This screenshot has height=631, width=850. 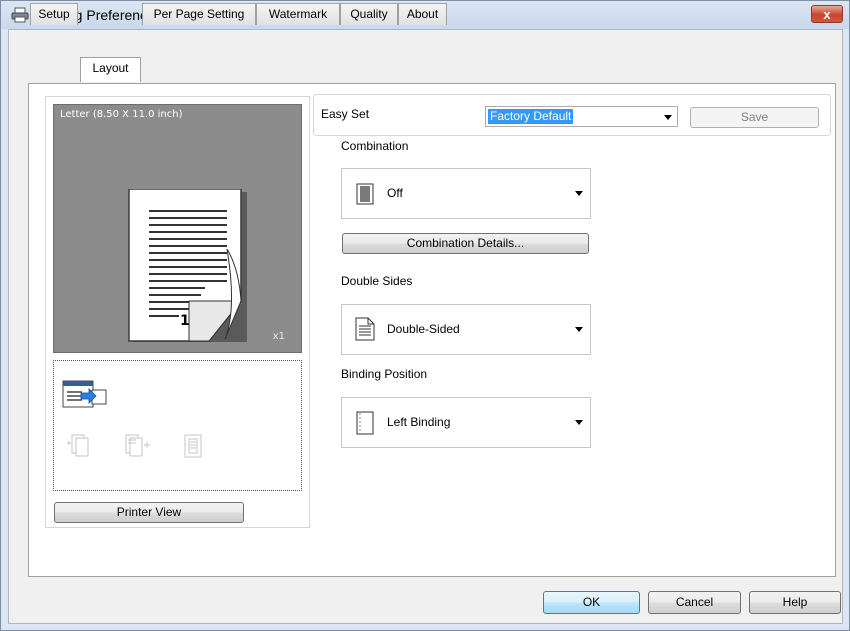 I want to click on button-label: OK, so click(x=591, y=602).